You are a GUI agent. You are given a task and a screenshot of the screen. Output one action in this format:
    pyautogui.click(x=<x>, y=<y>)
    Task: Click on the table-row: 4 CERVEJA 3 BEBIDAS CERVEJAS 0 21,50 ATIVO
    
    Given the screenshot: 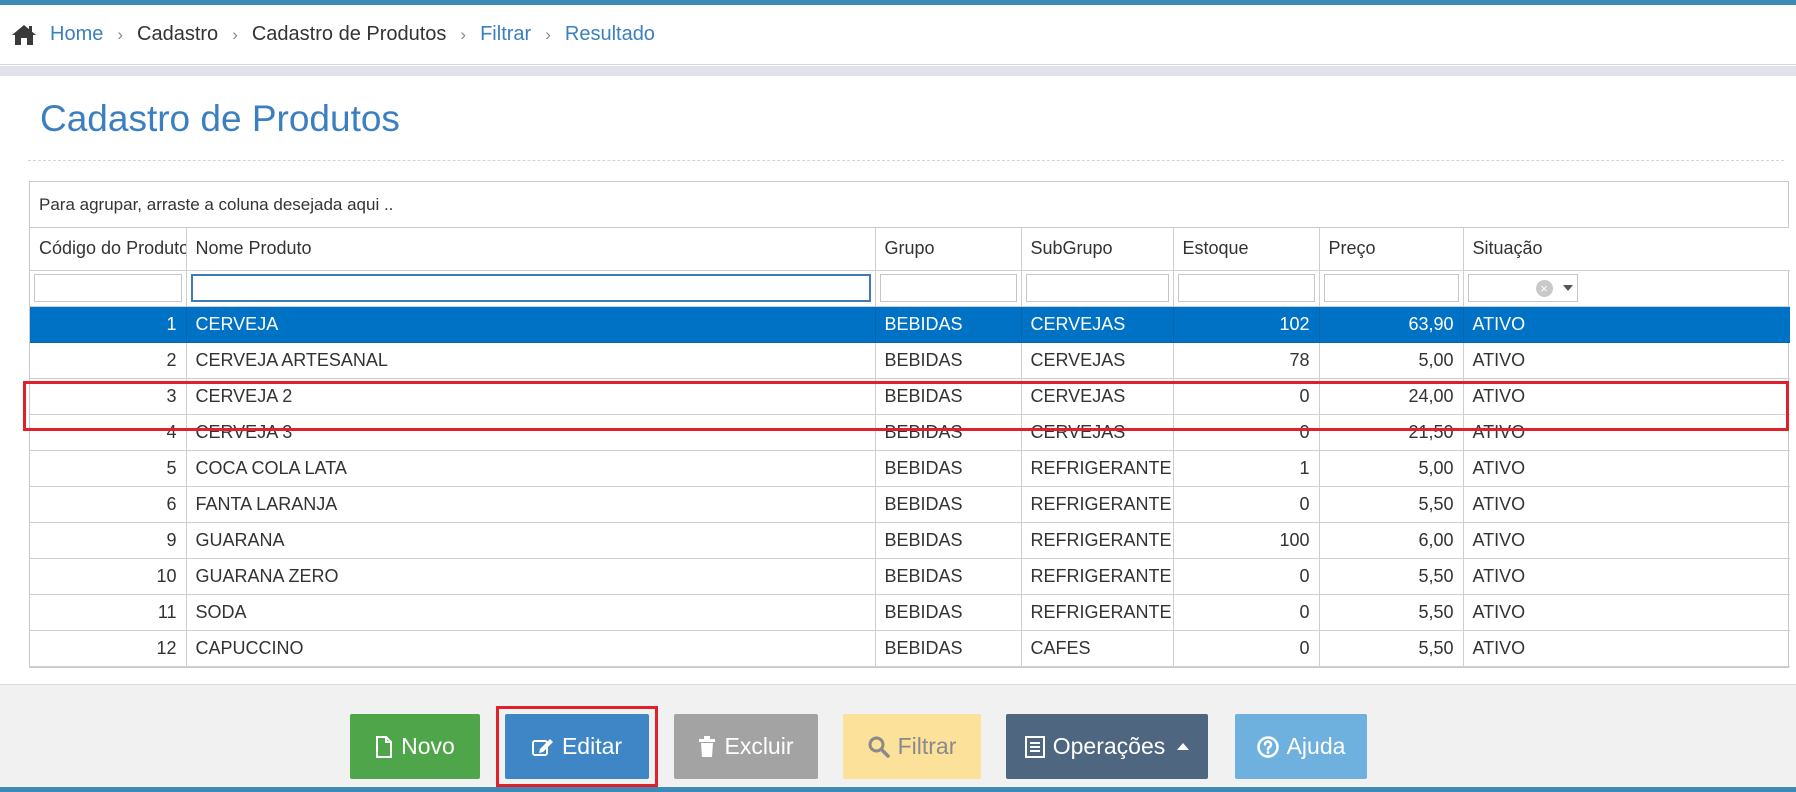 What is the action you would take?
    pyautogui.click(x=910, y=432)
    